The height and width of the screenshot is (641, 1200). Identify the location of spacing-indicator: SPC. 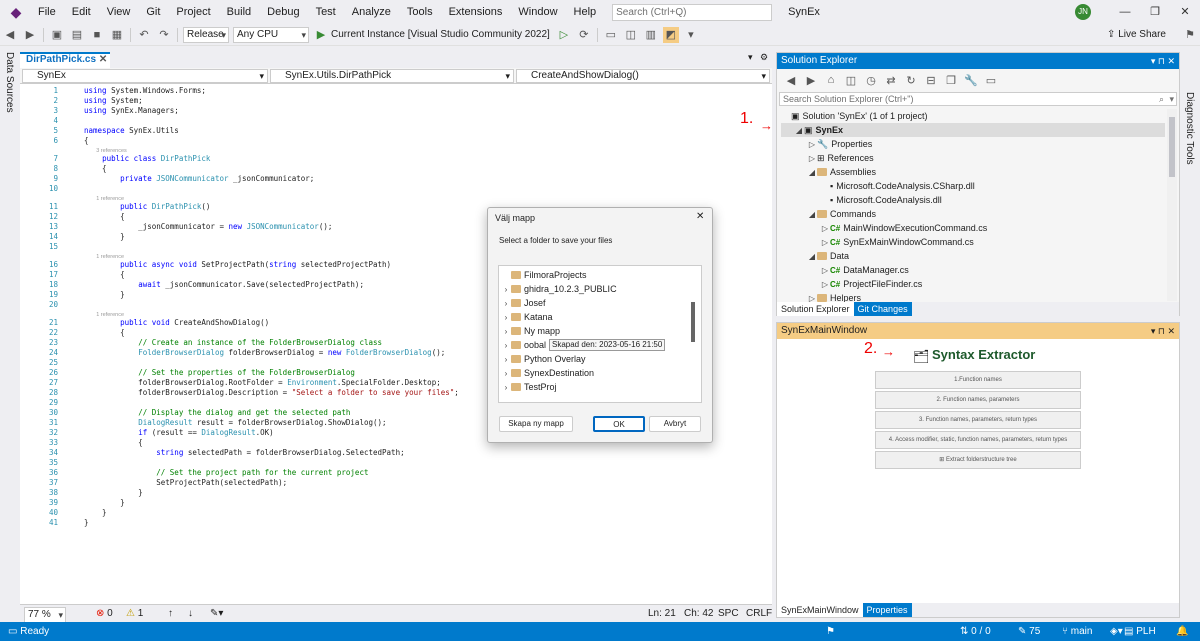
(728, 613).